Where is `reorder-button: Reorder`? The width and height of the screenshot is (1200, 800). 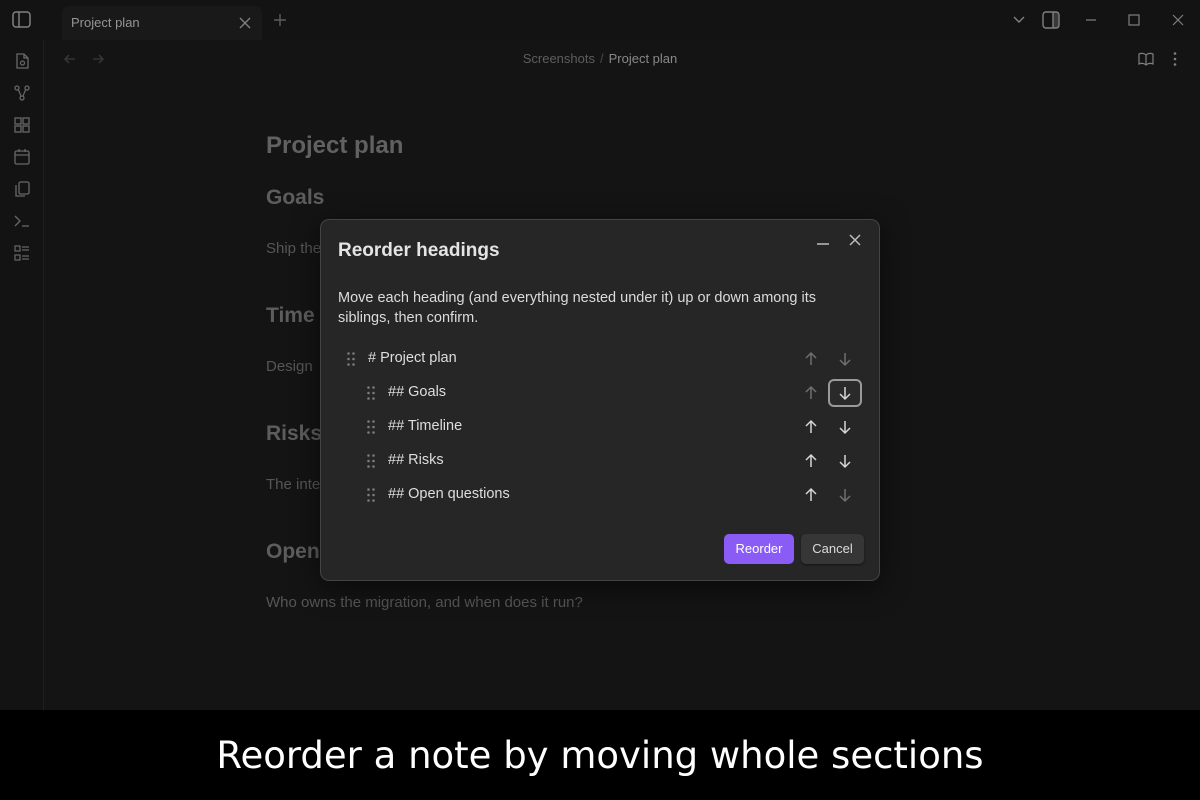 reorder-button: Reorder is located at coordinates (759, 549).